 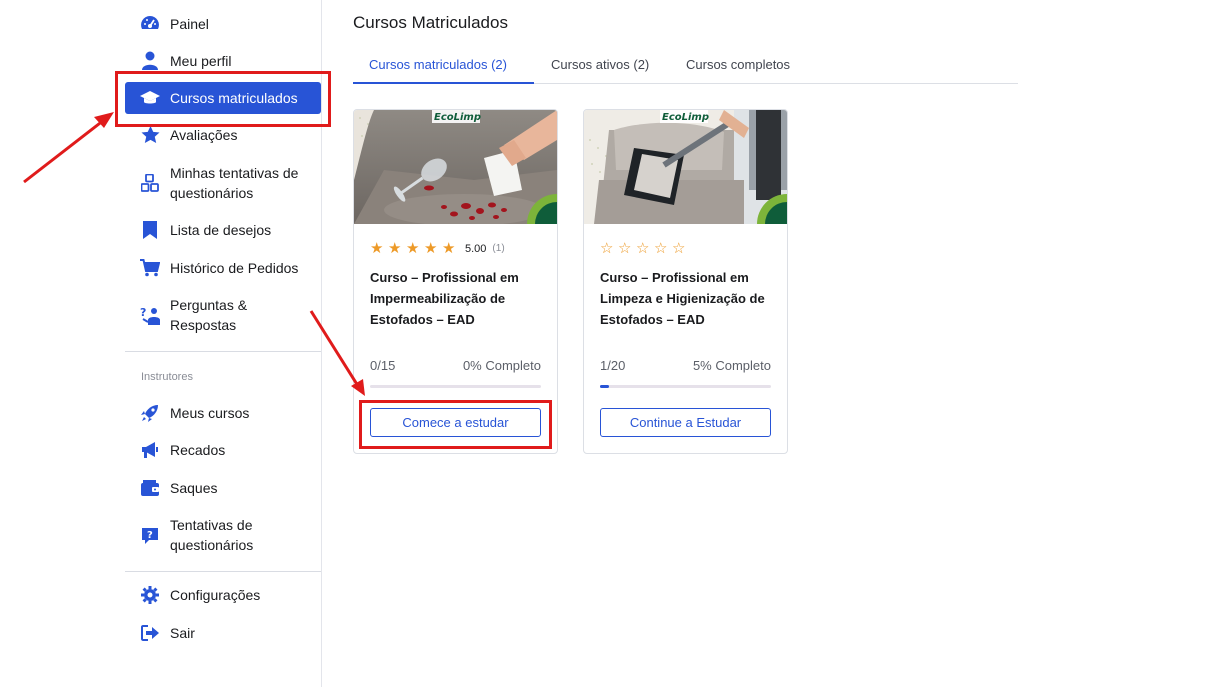 What do you see at coordinates (194, 254) in the screenshot?
I see `annotation-arrows` at bounding box center [194, 254].